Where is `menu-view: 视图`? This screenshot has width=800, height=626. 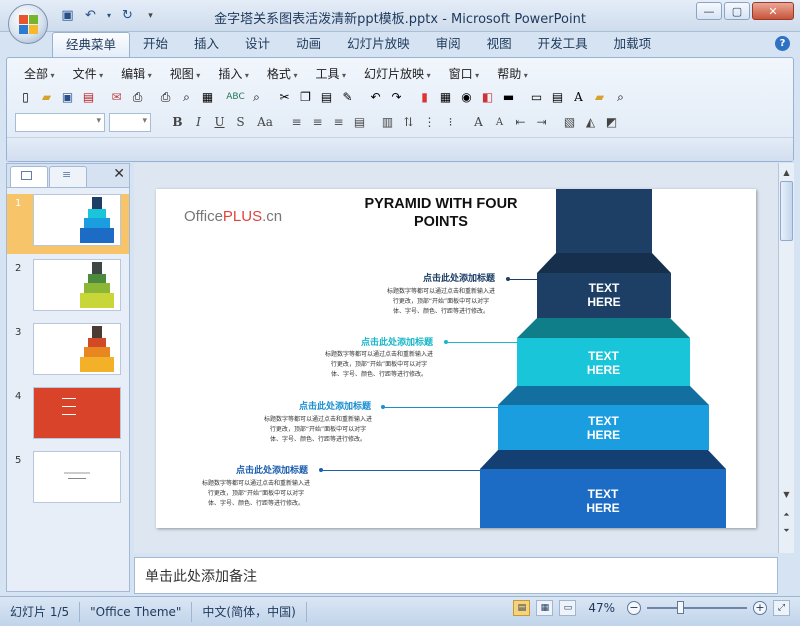
menu-view: 视图 is located at coordinates (185, 74).